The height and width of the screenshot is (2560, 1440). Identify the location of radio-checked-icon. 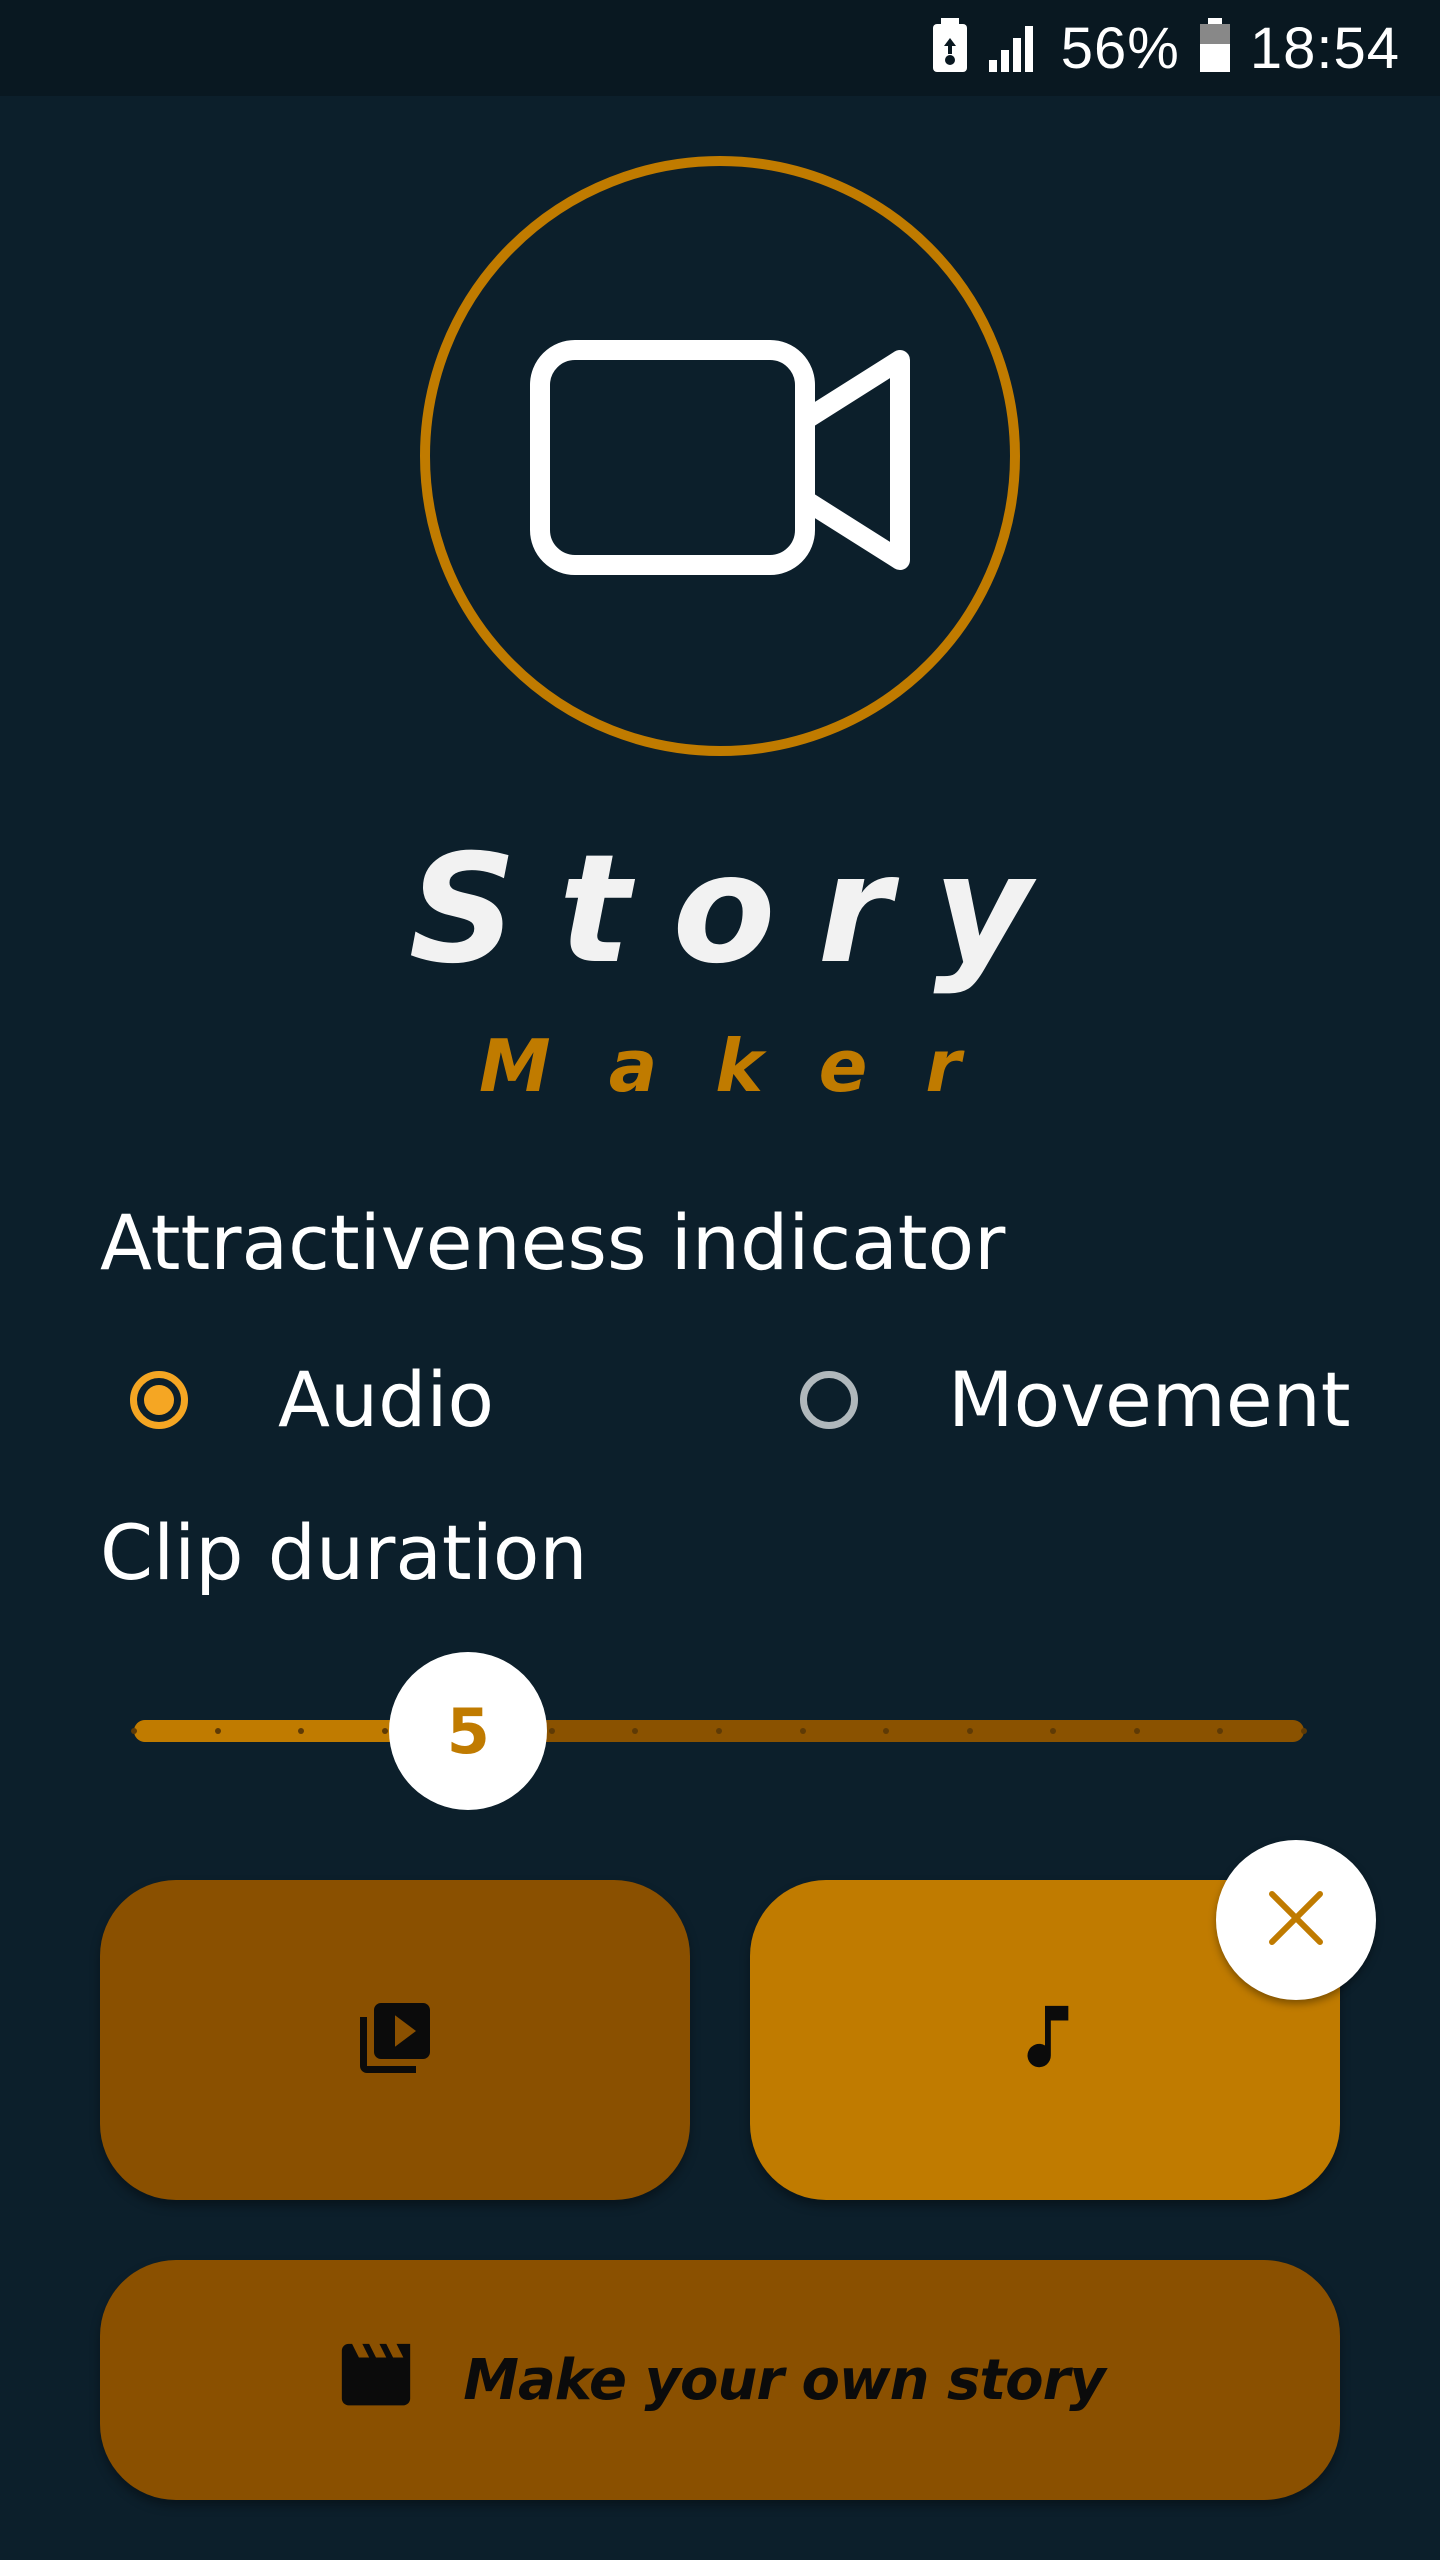
(159, 1400).